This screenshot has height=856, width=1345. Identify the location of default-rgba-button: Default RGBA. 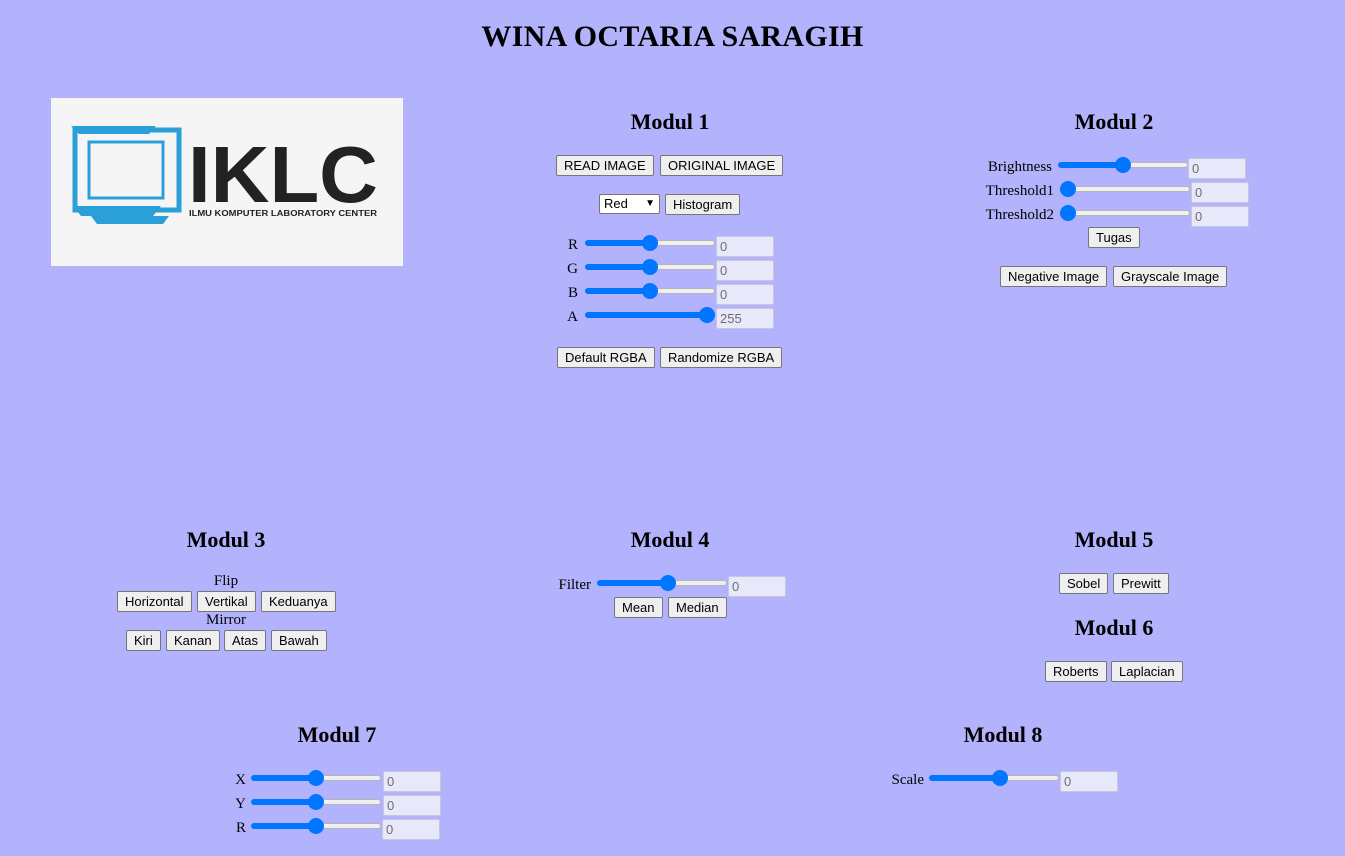
(606, 357).